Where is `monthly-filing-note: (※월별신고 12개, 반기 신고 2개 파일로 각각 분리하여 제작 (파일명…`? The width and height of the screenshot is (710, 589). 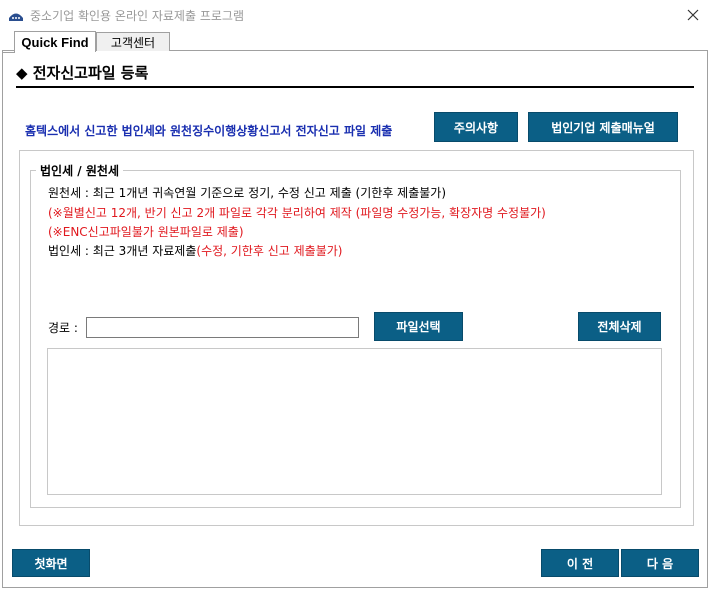 monthly-filing-note: (※월별신고 12개, 반기 신고 2개 파일로 각각 분리하여 제작 (파일명… is located at coordinates (297, 213).